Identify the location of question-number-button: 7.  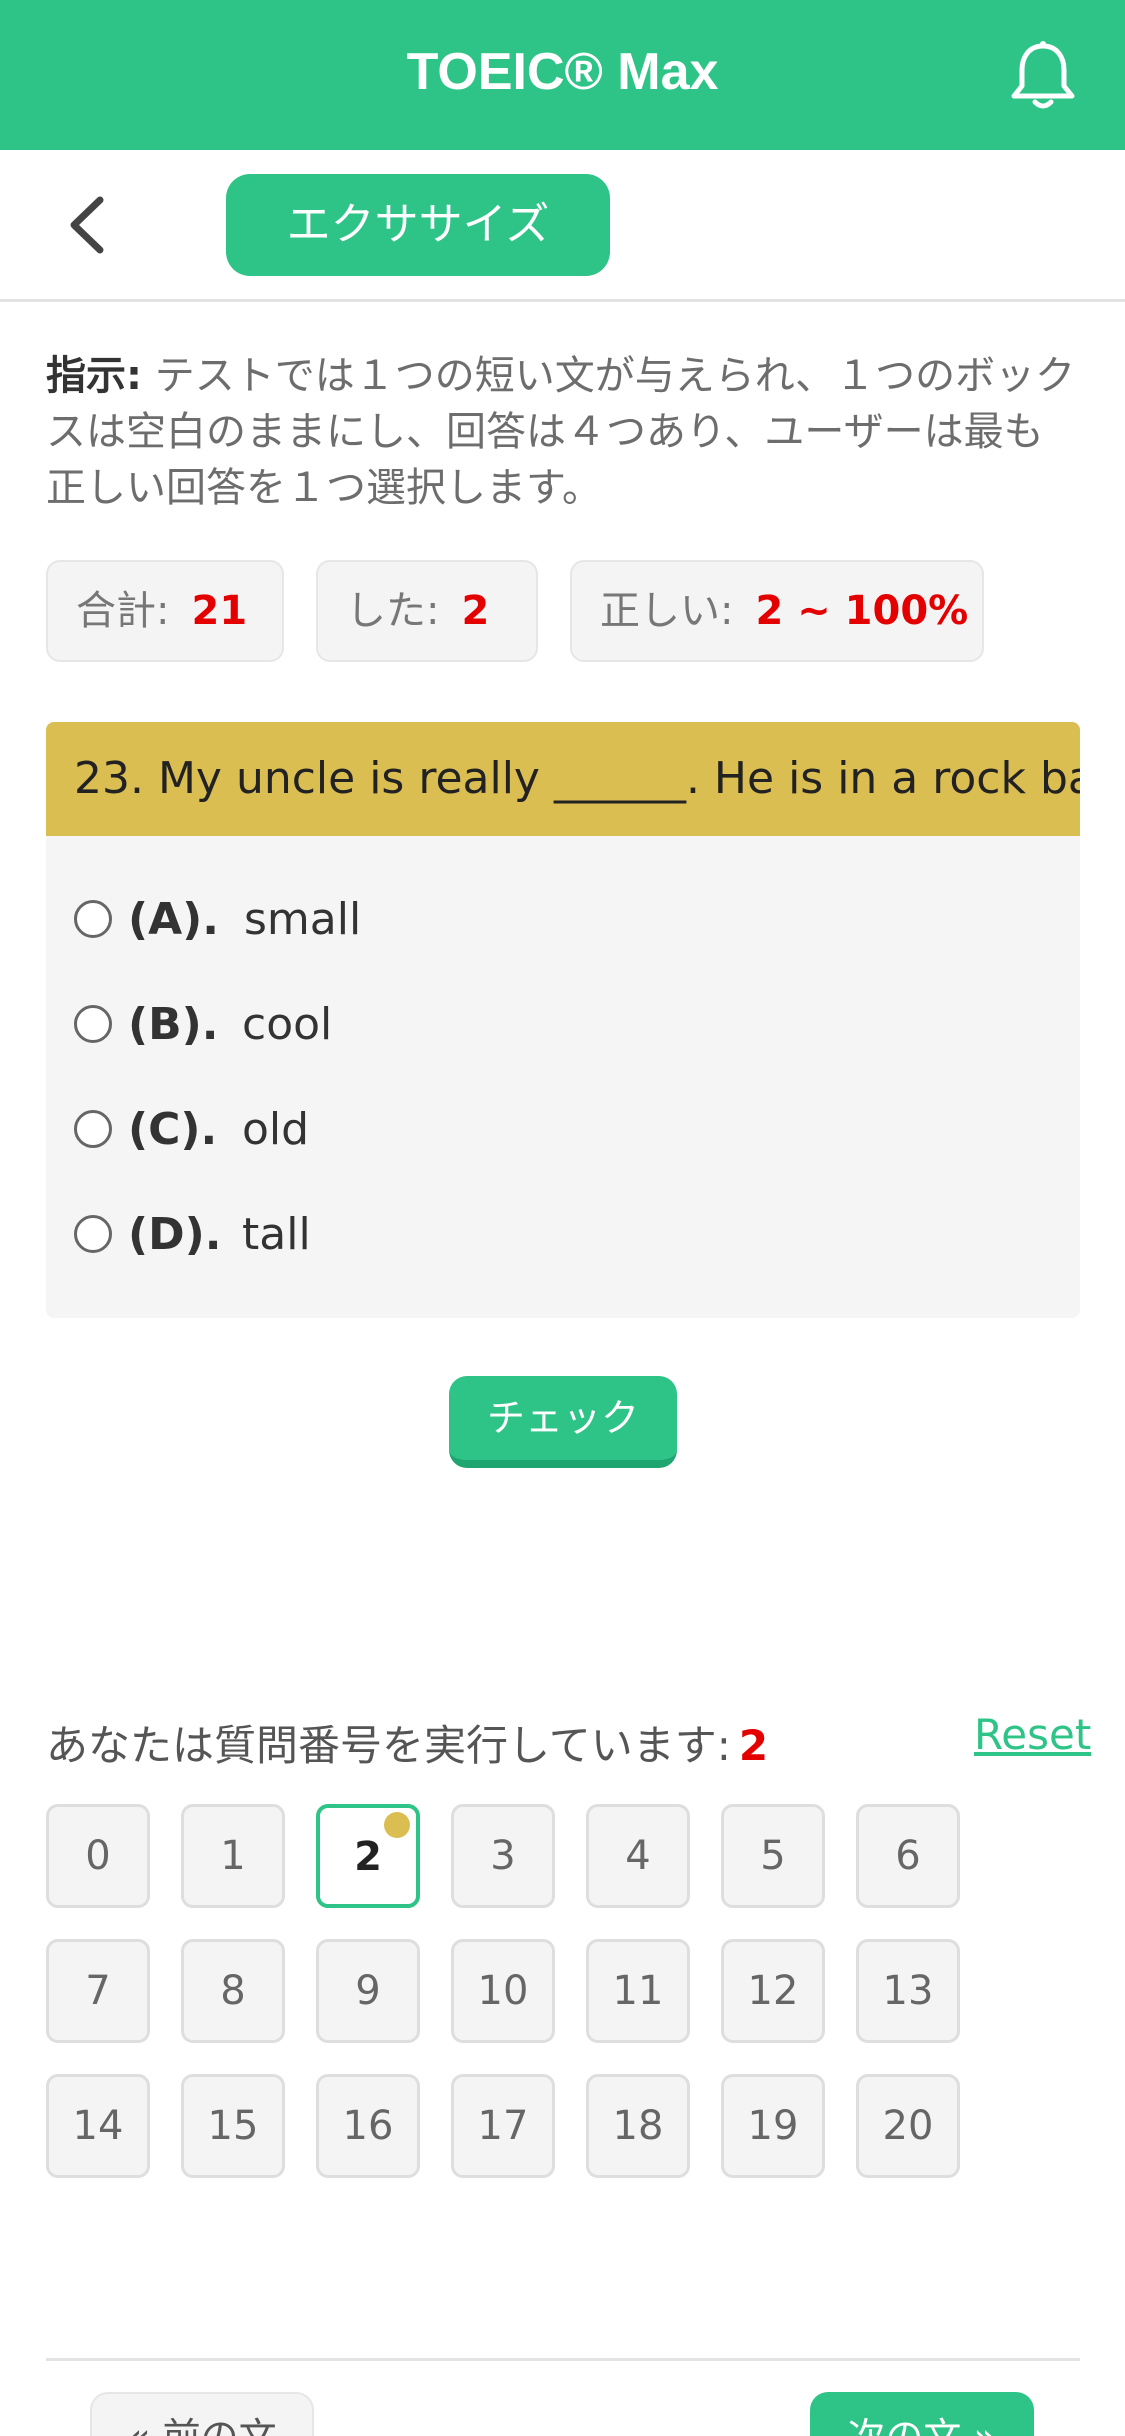
(98, 1991).